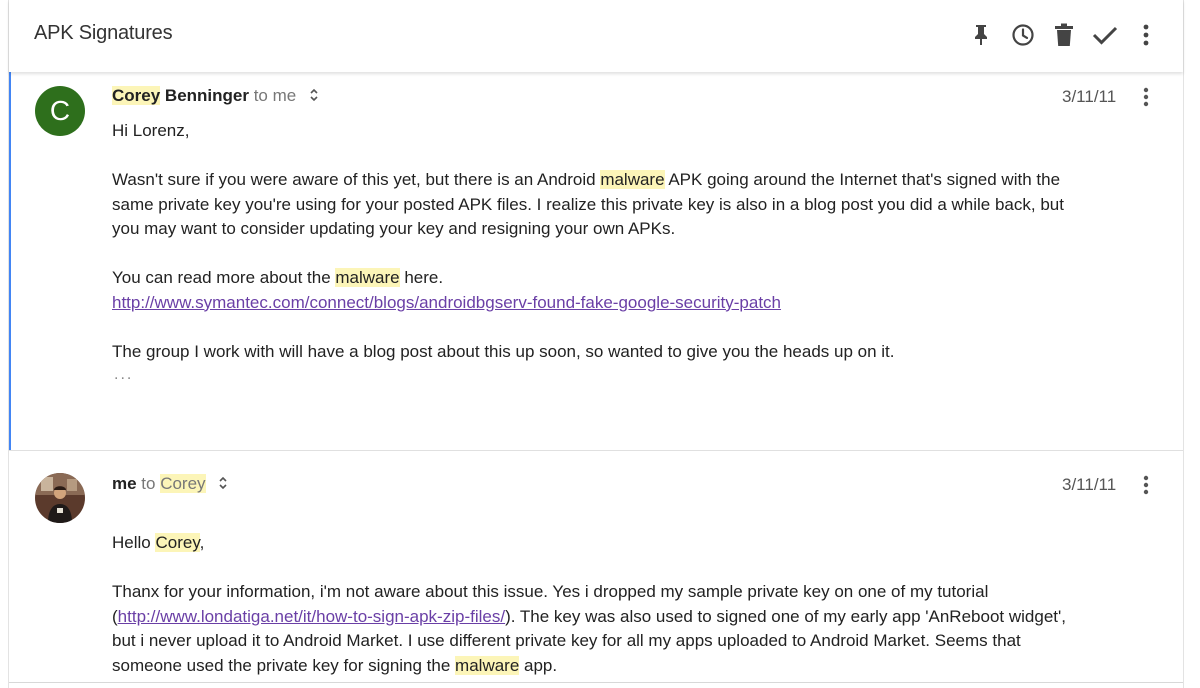 Image resolution: width=1200 pixels, height=688 pixels. What do you see at coordinates (285, 95) in the screenshot?
I see `recipient-name: me` at bounding box center [285, 95].